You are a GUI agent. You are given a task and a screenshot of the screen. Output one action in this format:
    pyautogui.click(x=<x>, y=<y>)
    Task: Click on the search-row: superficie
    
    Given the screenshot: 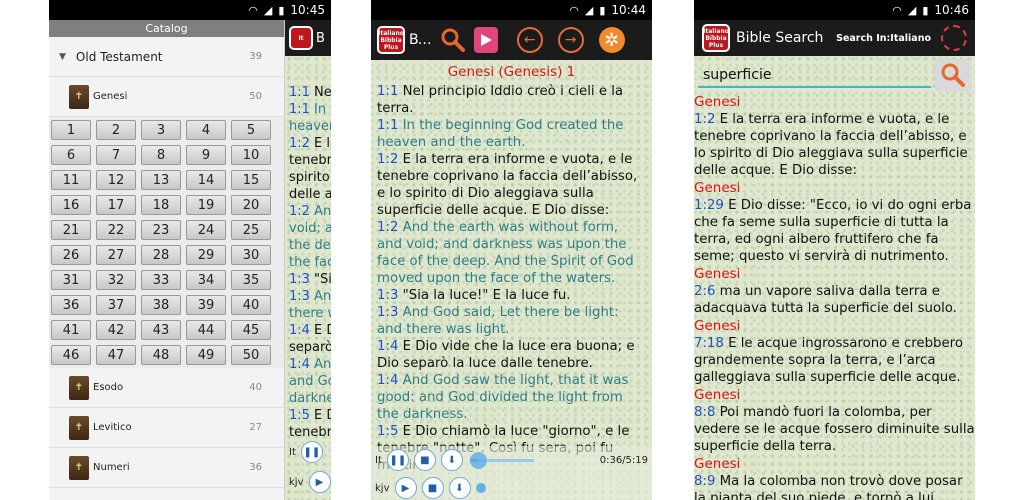 What is the action you would take?
    pyautogui.click(x=834, y=75)
    